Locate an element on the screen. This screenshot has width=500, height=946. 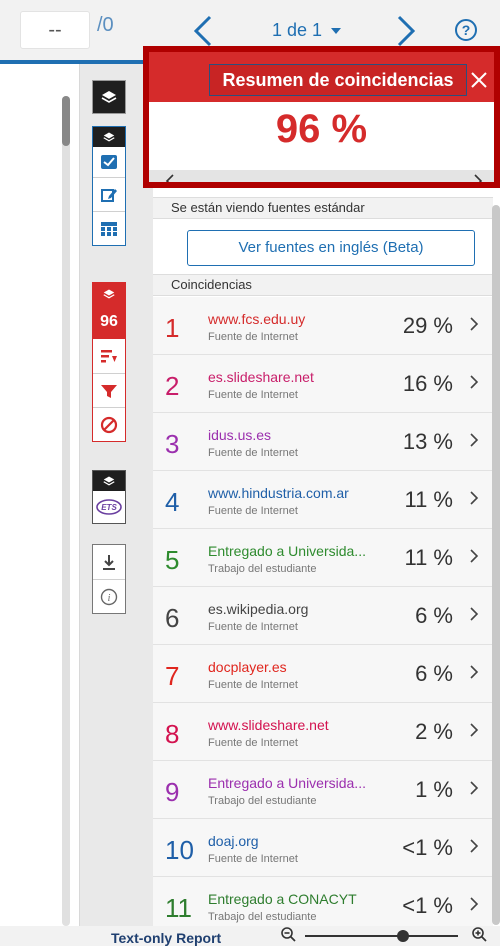
layers-button is located at coordinates (109, 97).